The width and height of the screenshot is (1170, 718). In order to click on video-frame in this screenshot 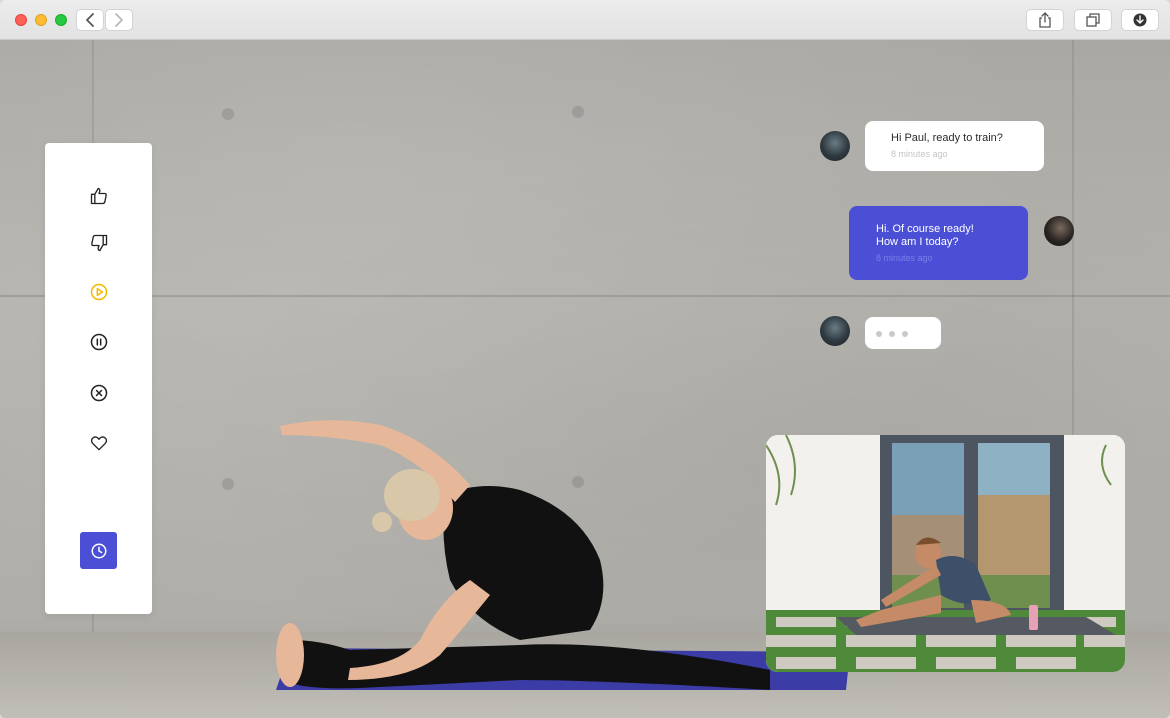, I will do `click(945, 553)`.